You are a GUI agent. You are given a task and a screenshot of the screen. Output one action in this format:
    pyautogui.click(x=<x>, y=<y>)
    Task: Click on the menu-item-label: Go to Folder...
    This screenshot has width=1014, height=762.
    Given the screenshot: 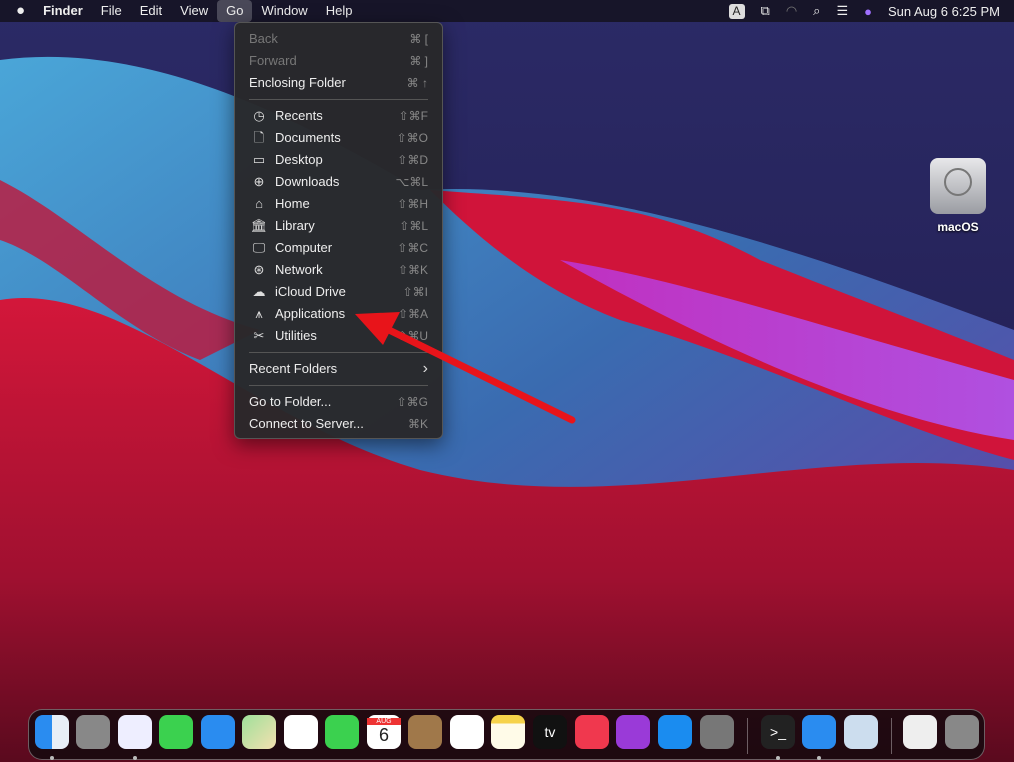 What is the action you would take?
    pyautogui.click(x=290, y=401)
    